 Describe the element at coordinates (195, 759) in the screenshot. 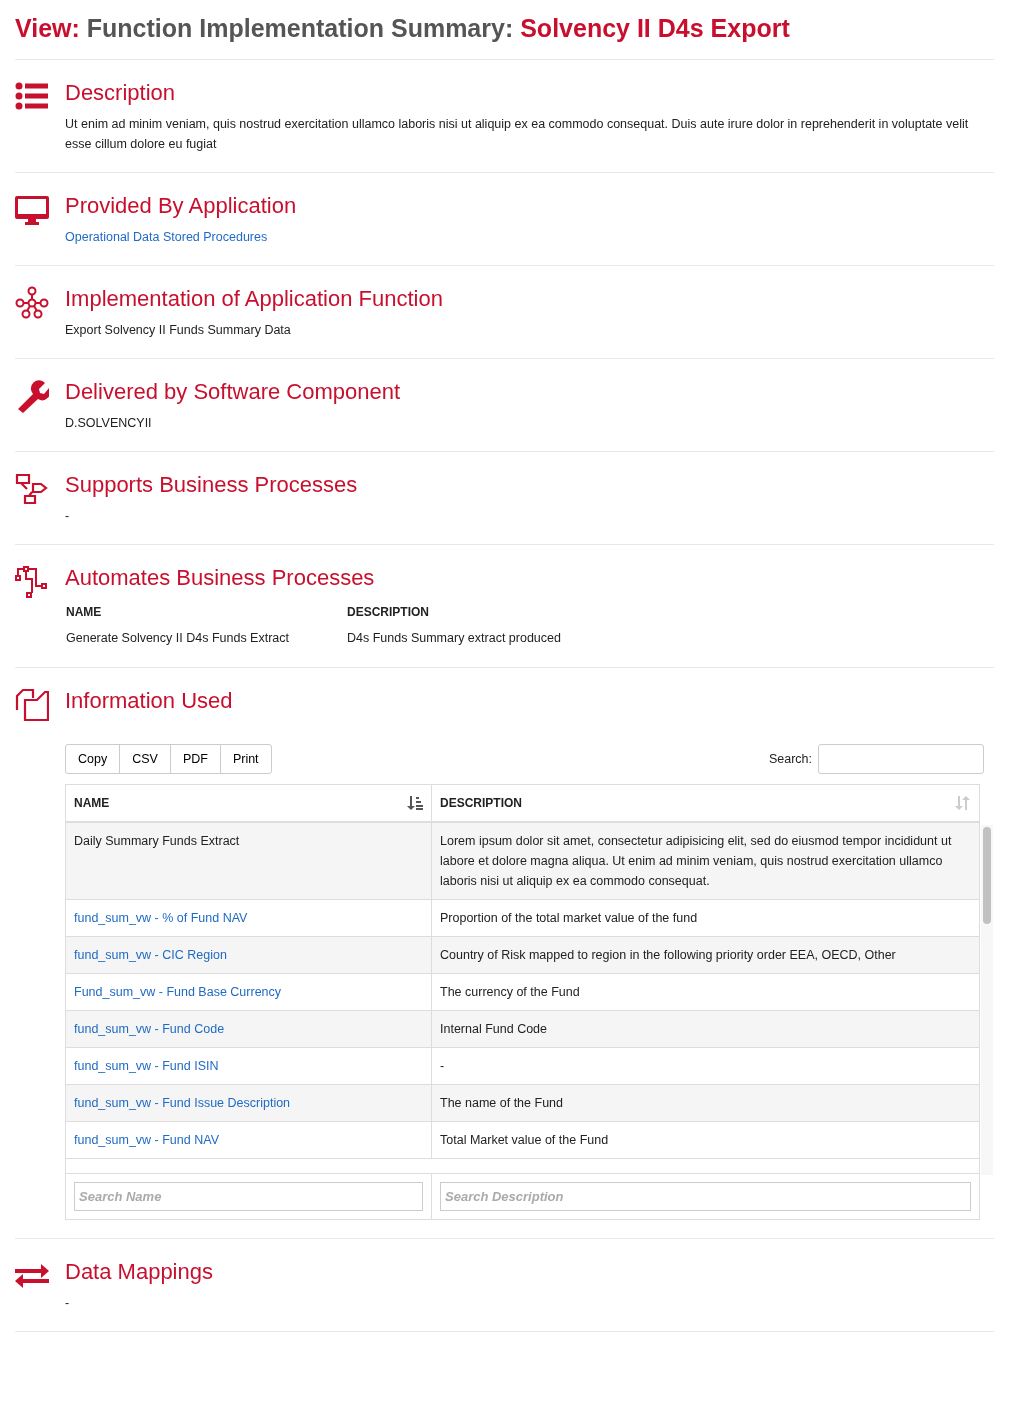

I see `export-button: PDF` at that location.